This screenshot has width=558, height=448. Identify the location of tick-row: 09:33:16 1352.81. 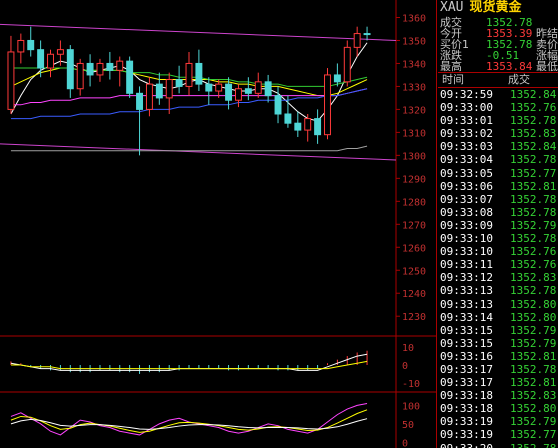
(498, 356).